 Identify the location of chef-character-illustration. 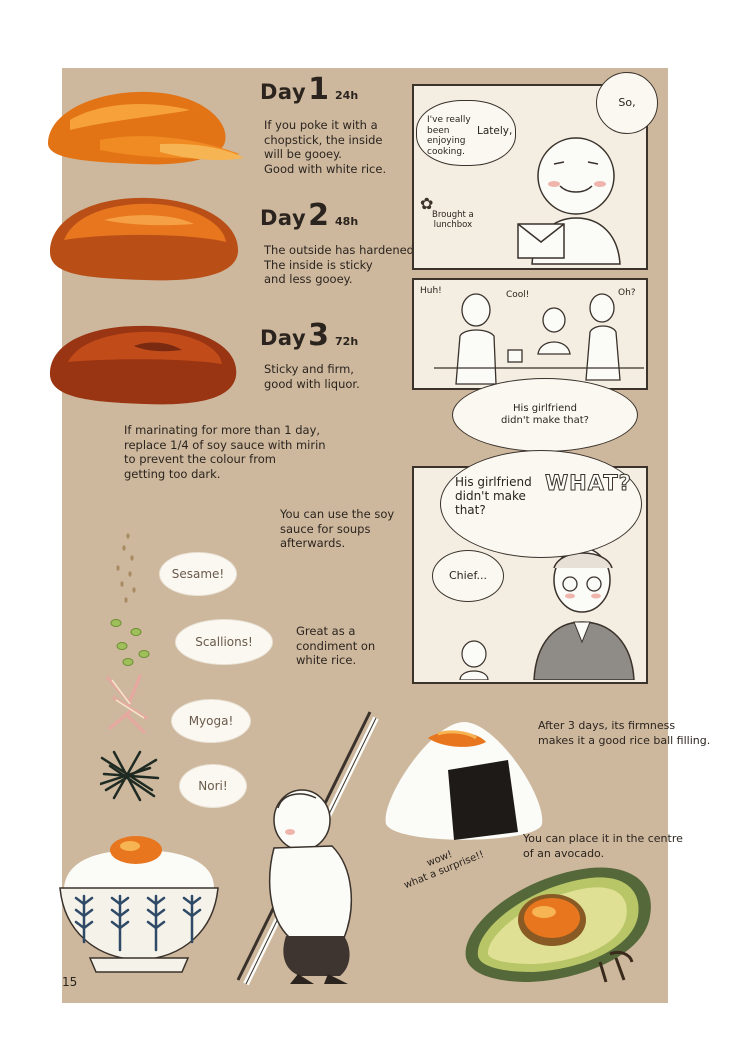
(307, 848).